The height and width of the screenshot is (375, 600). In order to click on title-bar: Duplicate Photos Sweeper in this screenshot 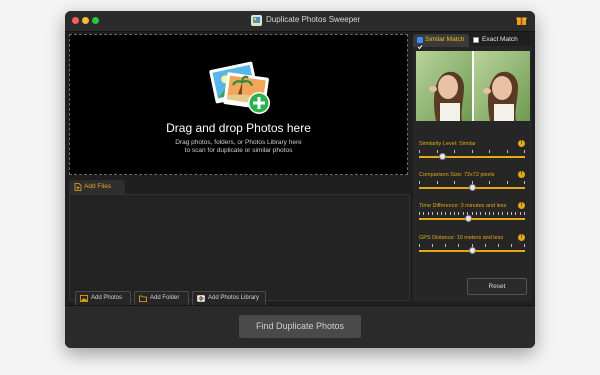, I will do `click(300, 21)`.